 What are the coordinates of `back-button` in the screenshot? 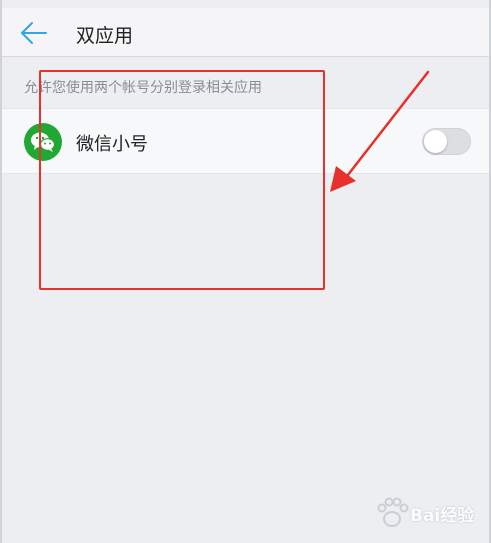 It's located at (33, 33).